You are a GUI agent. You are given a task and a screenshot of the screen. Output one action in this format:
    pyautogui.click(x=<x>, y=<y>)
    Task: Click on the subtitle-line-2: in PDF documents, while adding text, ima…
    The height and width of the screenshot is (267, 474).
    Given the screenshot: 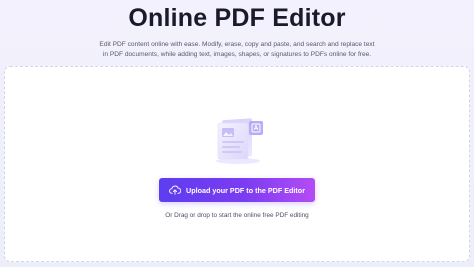 What is the action you would take?
    pyautogui.click(x=237, y=54)
    